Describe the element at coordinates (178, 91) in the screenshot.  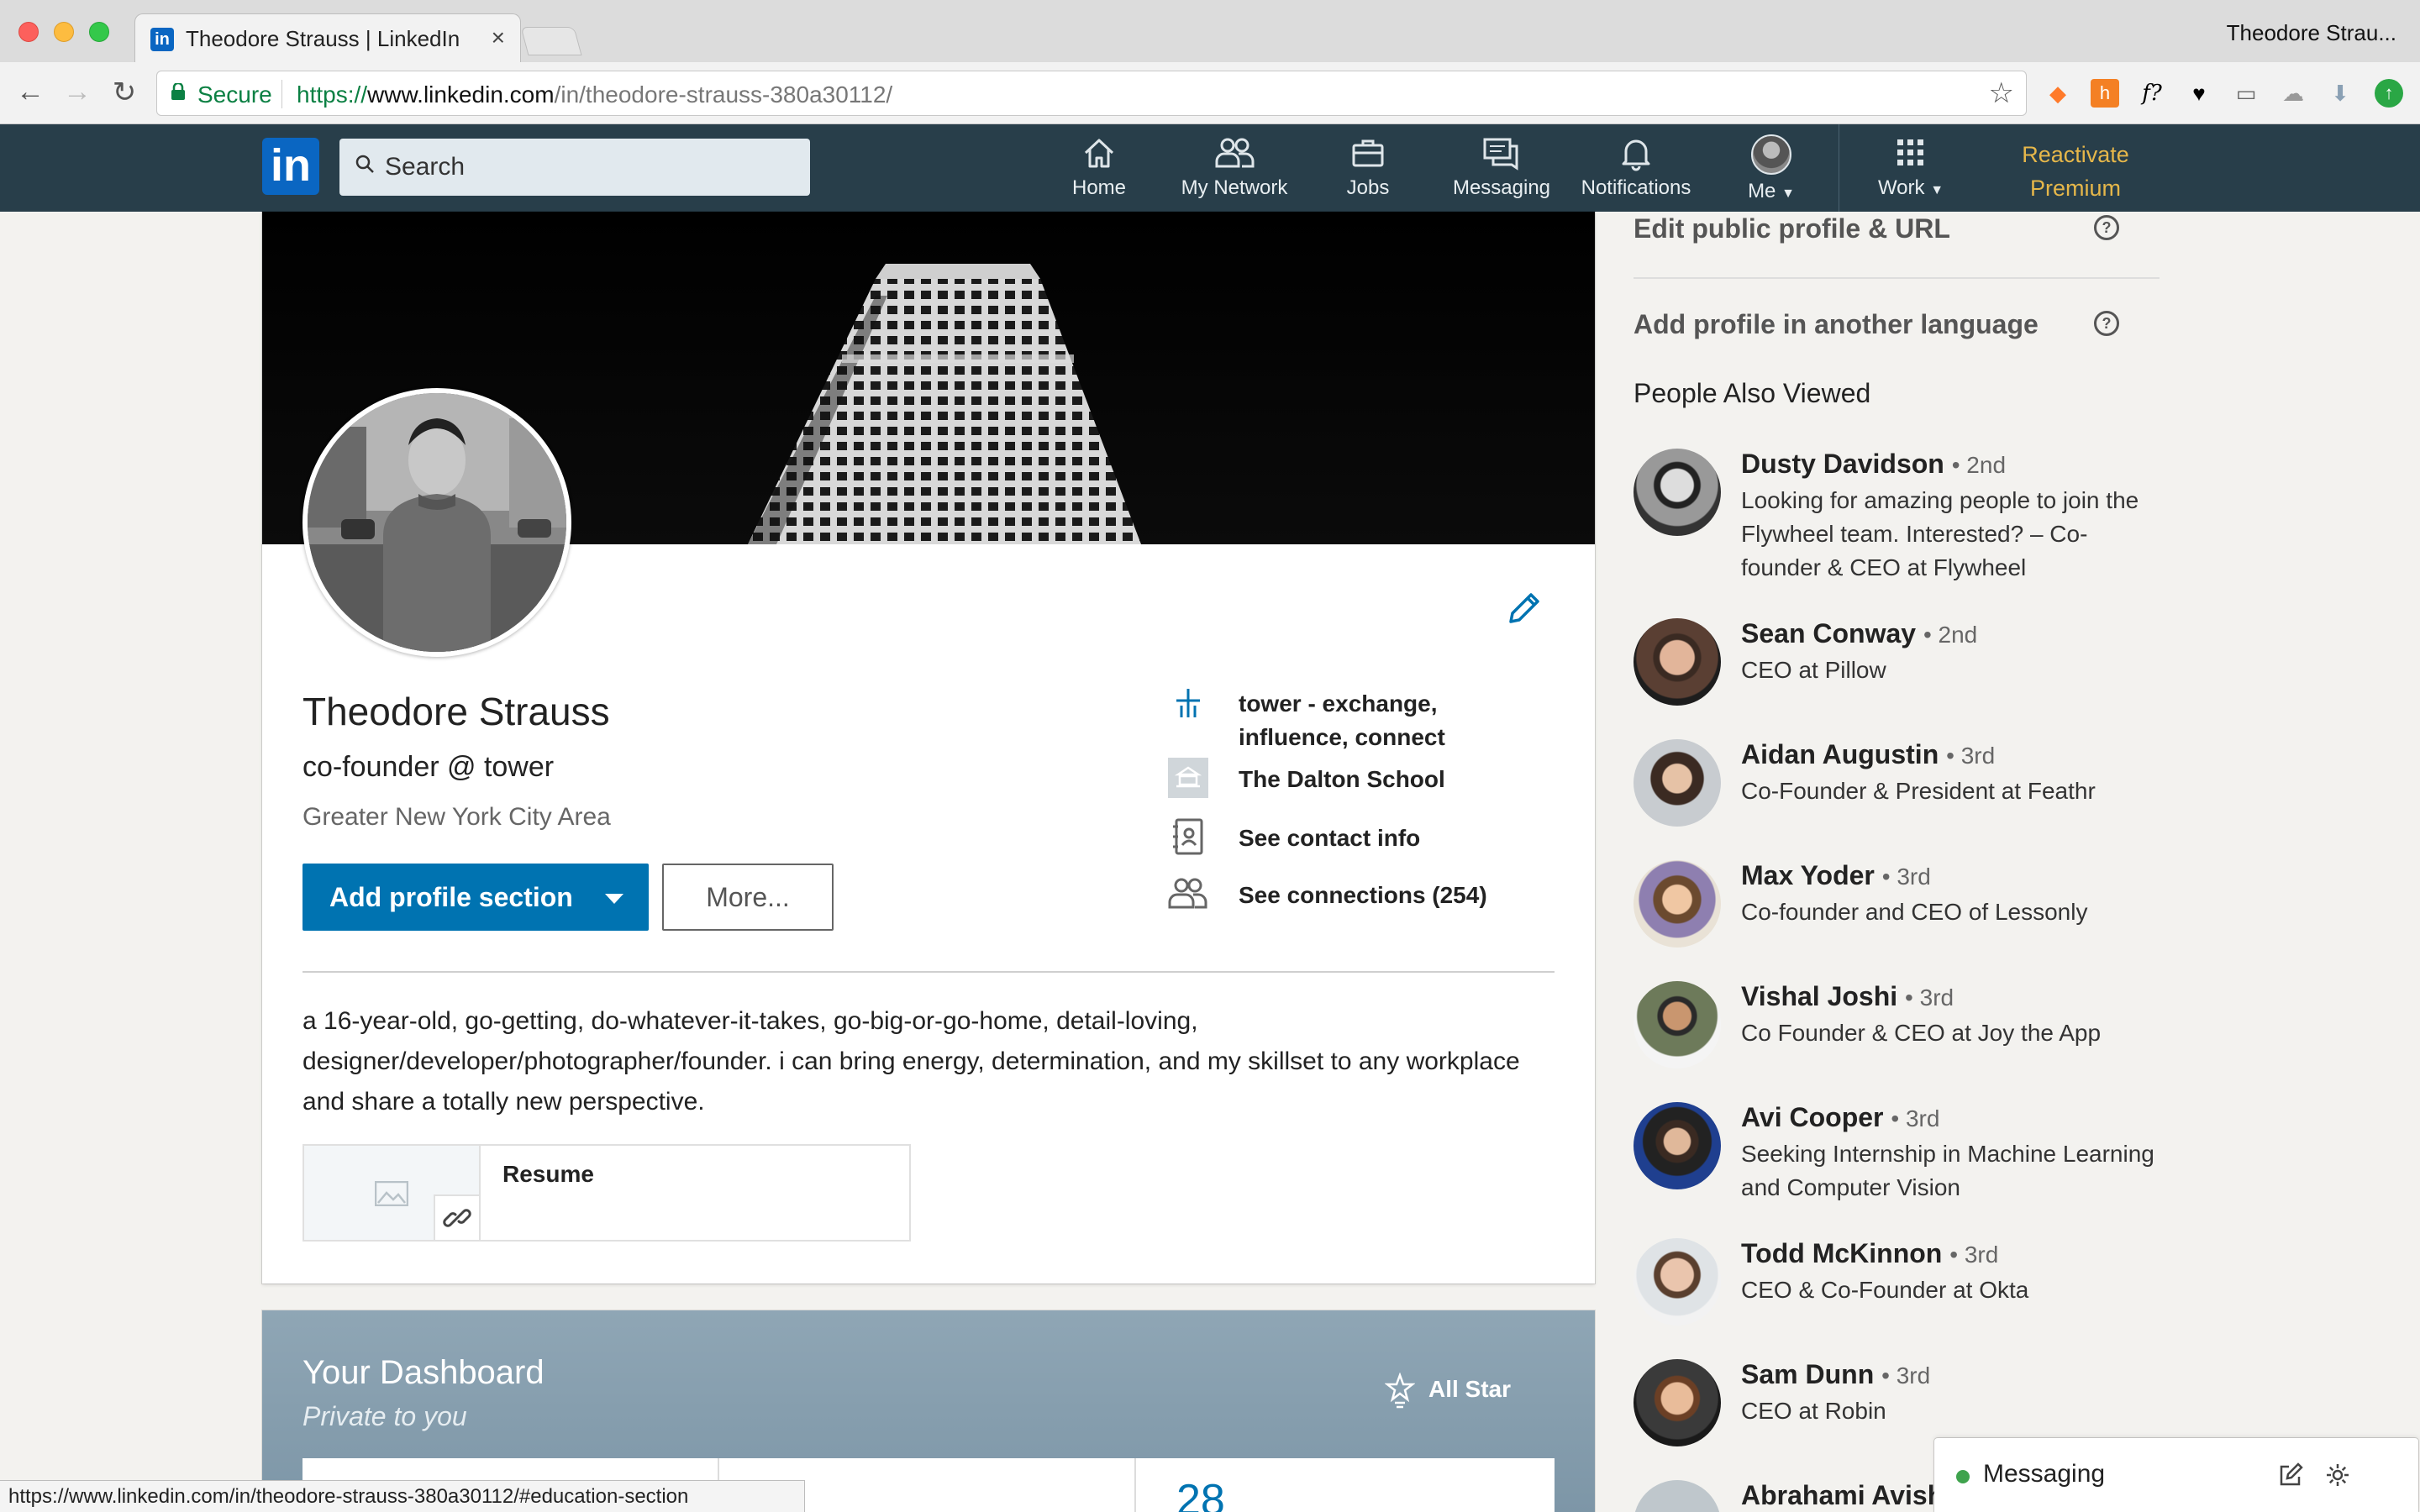
I see `lock-icon` at that location.